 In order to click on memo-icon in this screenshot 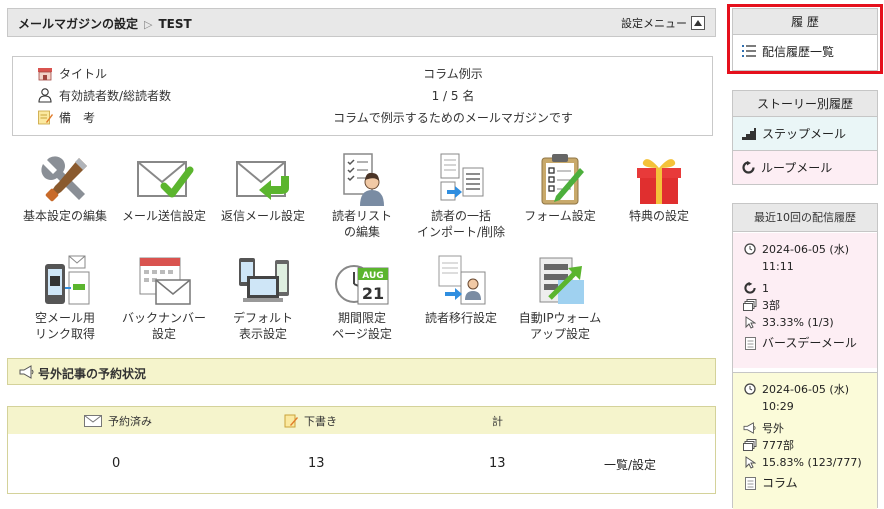, I will do `click(45, 117)`.